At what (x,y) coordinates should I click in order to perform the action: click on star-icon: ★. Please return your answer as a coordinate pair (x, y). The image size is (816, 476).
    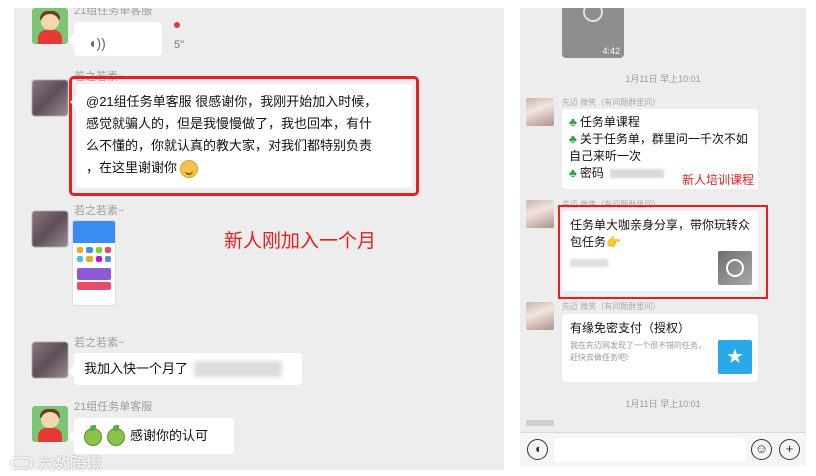
    Looking at the image, I should click on (735, 357).